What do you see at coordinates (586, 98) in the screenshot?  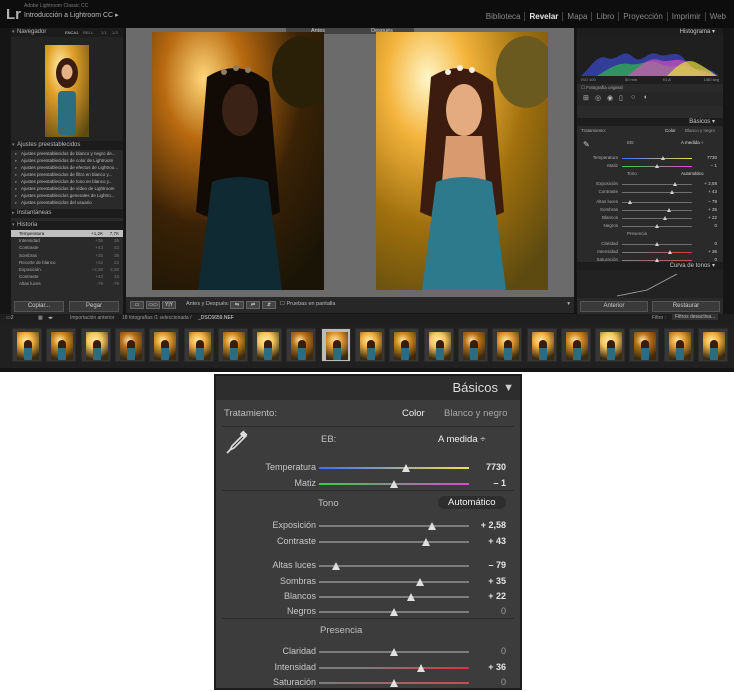 I see `crop-tool-icon: ⊞` at bounding box center [586, 98].